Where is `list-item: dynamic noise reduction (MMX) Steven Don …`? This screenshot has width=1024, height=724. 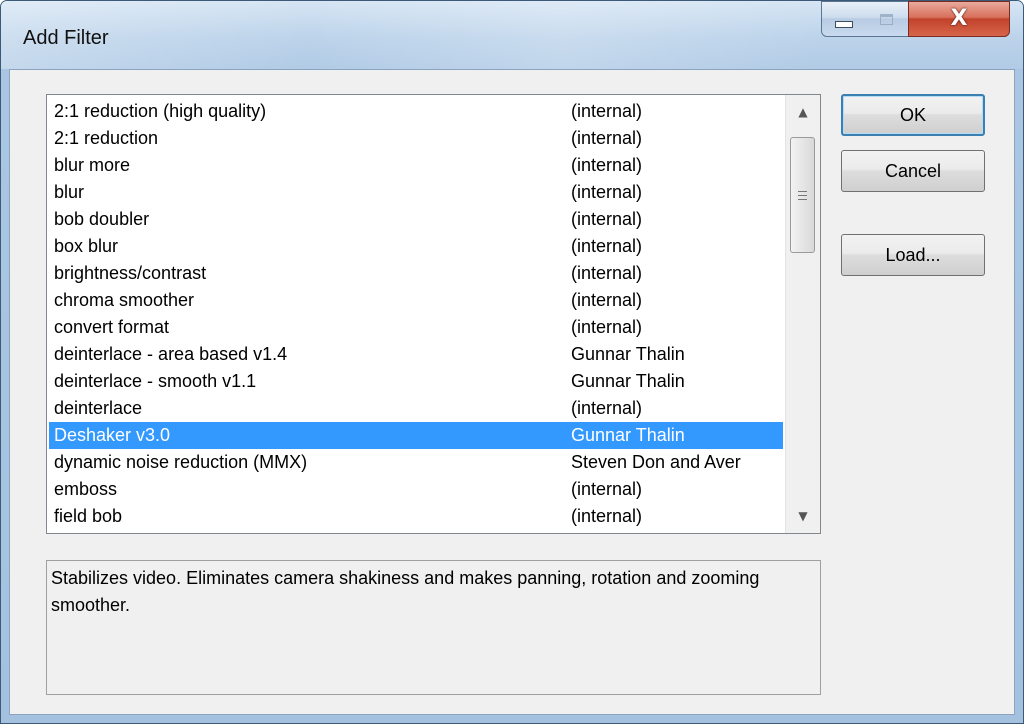 list-item: dynamic noise reduction (MMX) Steven Don … is located at coordinates (416, 462).